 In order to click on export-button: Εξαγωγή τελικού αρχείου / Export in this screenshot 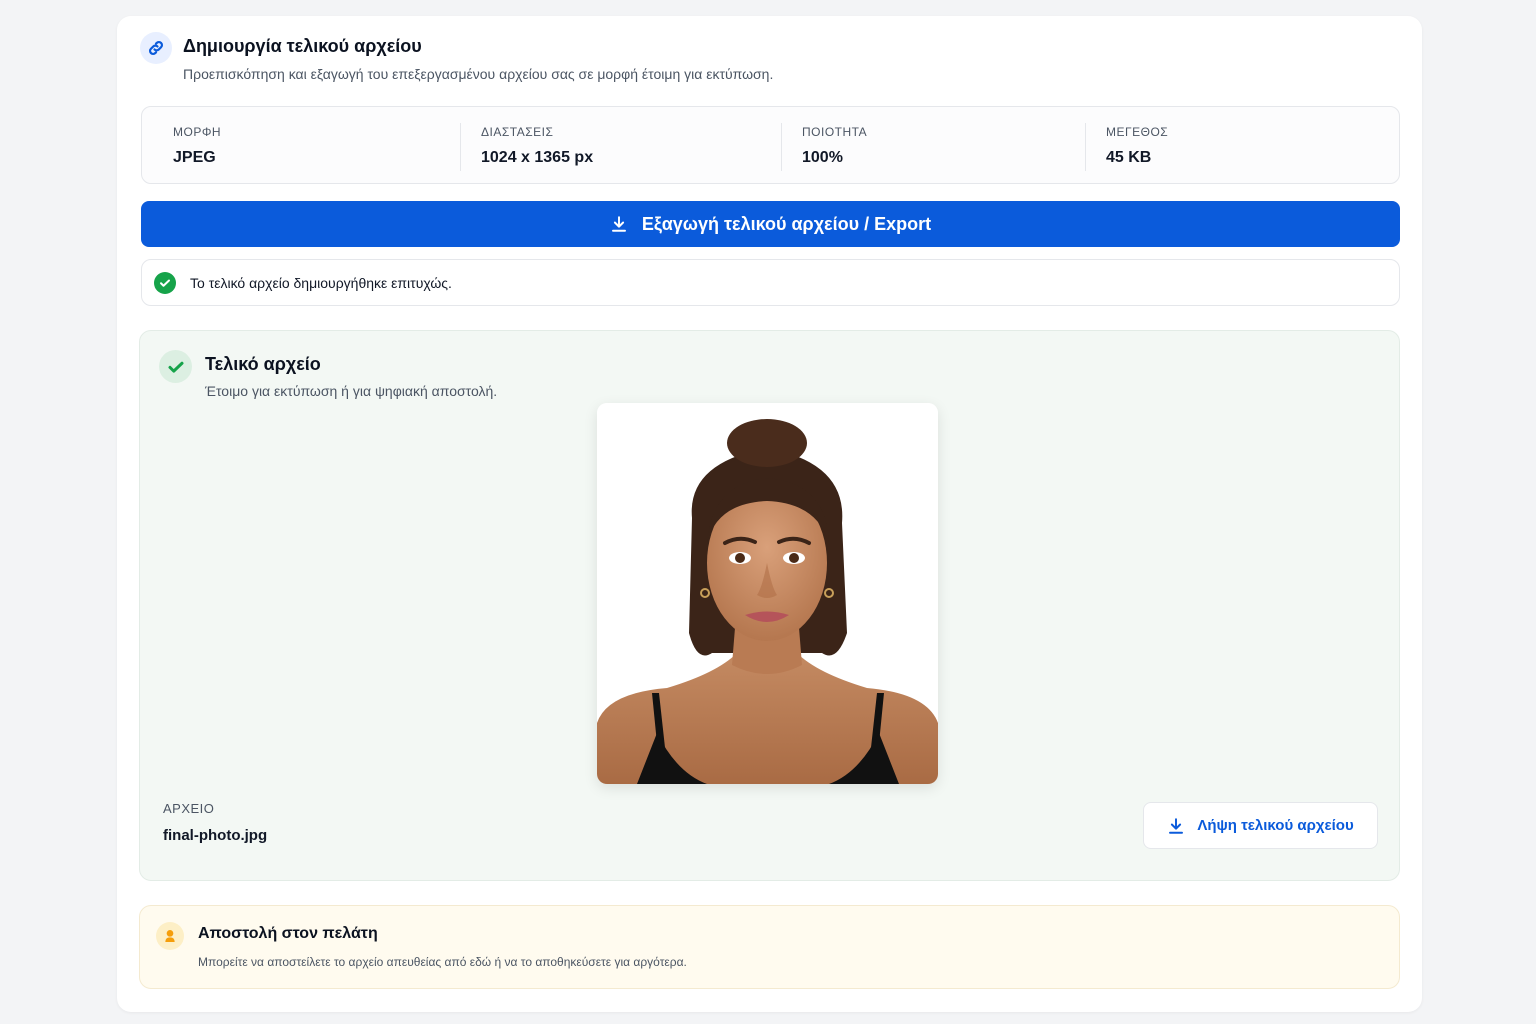, I will do `click(770, 224)`.